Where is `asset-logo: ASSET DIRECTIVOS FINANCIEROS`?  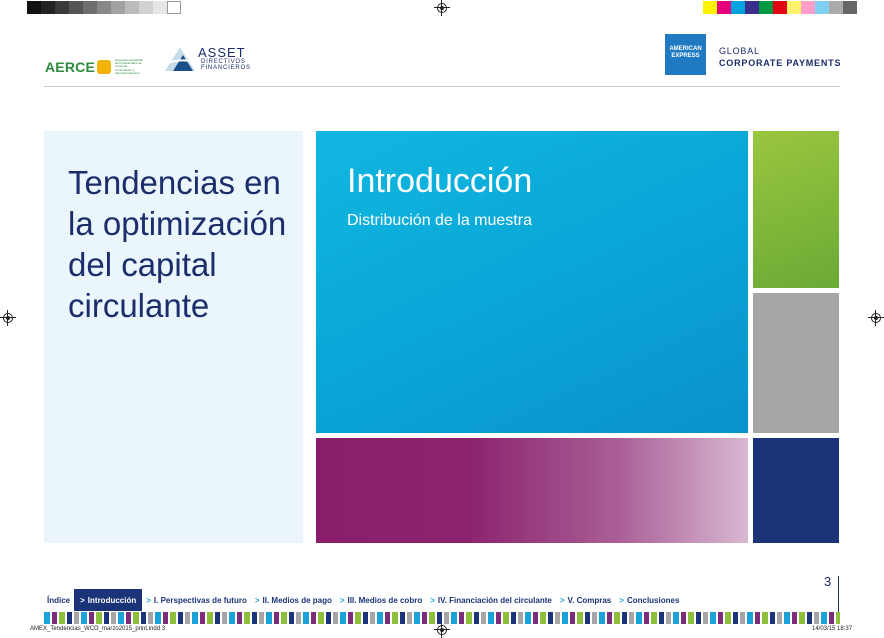
asset-logo: ASSET DIRECTIVOS FINANCIEROS is located at coordinates (206, 60).